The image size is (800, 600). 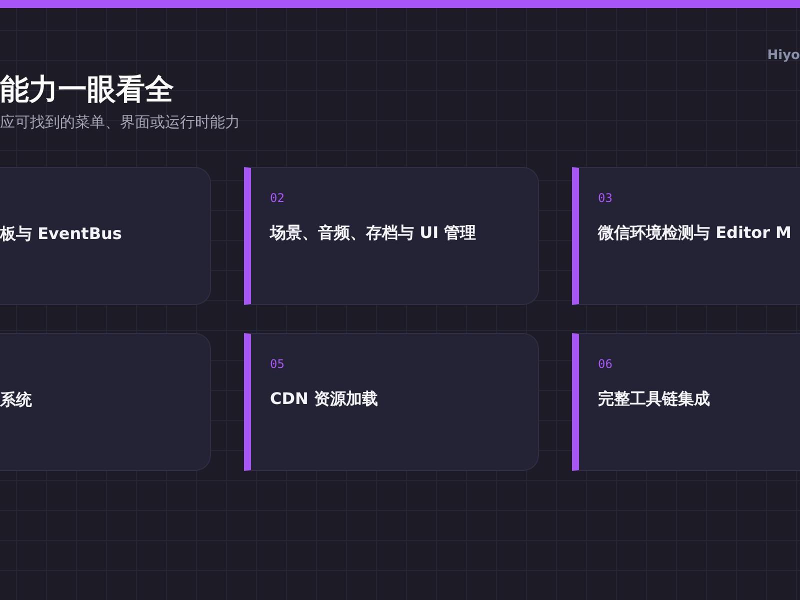 What do you see at coordinates (87, 89) in the screenshot?
I see `page-title: 能力一眼看全` at bounding box center [87, 89].